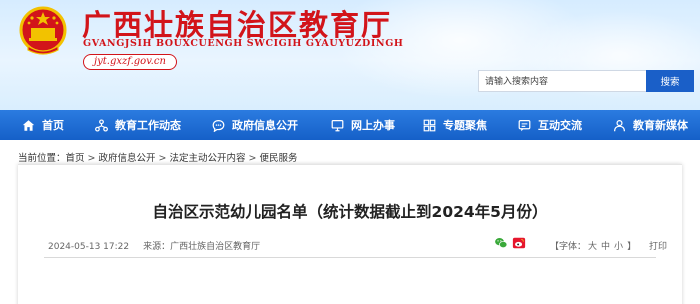 The image size is (700, 304). Describe the element at coordinates (28, 125) in the screenshot. I see `home-icon` at that location.